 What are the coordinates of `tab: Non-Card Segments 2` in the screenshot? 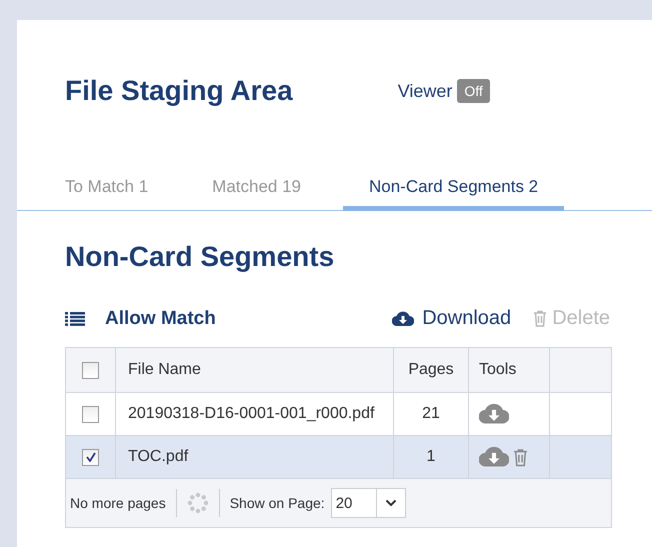 It's located at (453, 193).